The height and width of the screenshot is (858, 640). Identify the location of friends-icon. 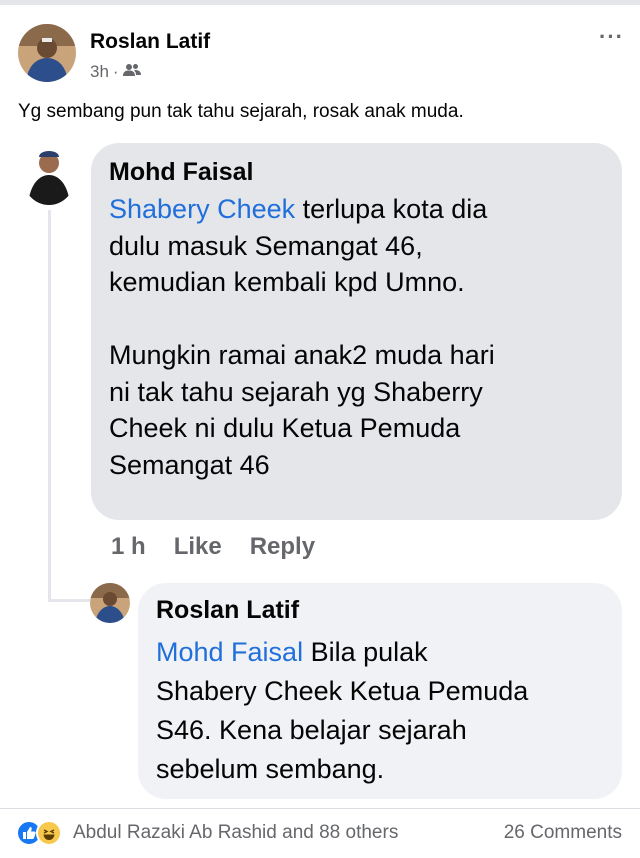
(131, 72).